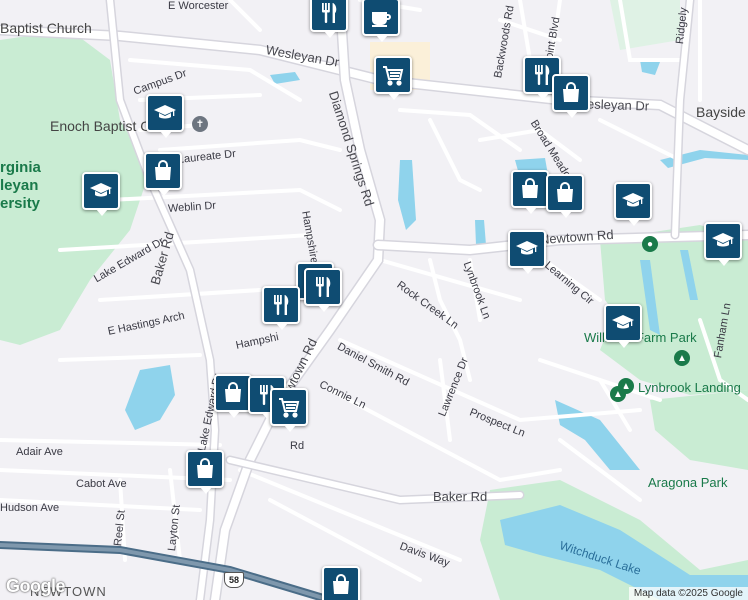 The width and height of the screenshot is (748, 600). What do you see at coordinates (234, 580) in the screenshot?
I see `highway-58-shield: 58` at bounding box center [234, 580].